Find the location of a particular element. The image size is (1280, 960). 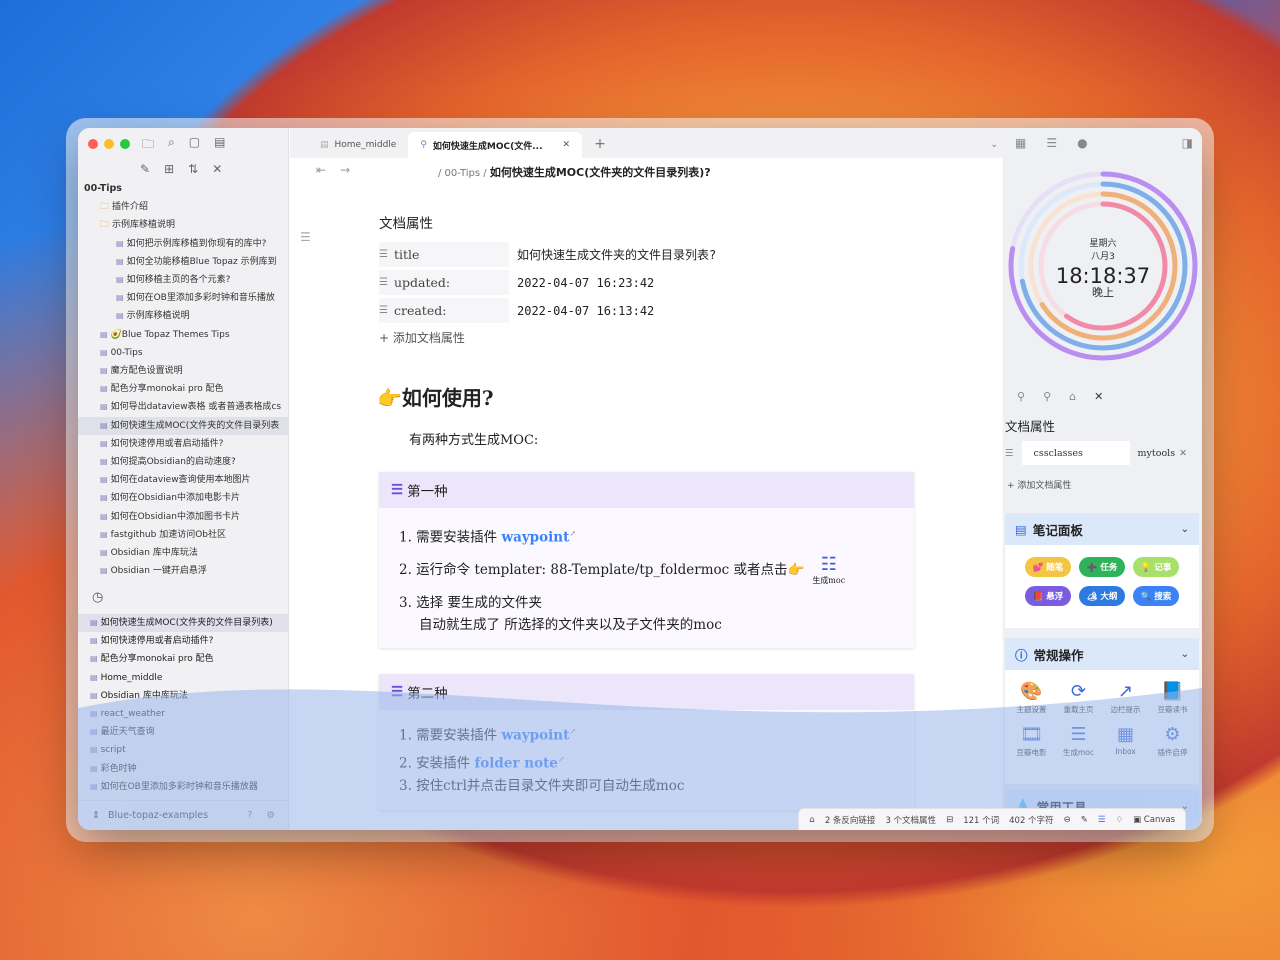

tab-list-chevron-icon: ⌄ is located at coordinates (994, 145).